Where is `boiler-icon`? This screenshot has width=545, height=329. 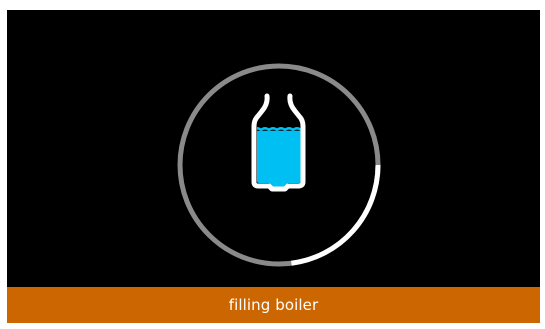 boiler-icon is located at coordinates (278, 142).